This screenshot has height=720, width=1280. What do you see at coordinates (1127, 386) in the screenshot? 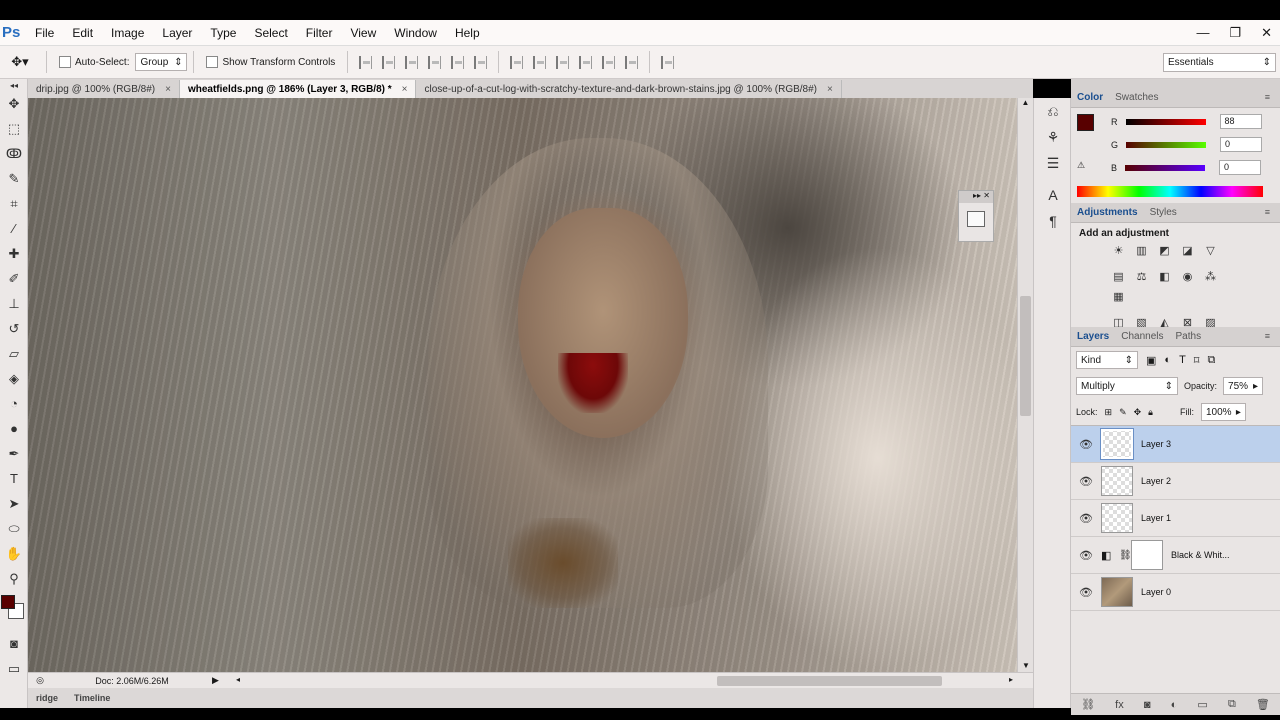
I see `blend-mode-dropdown: Multiply ⇕` at bounding box center [1127, 386].